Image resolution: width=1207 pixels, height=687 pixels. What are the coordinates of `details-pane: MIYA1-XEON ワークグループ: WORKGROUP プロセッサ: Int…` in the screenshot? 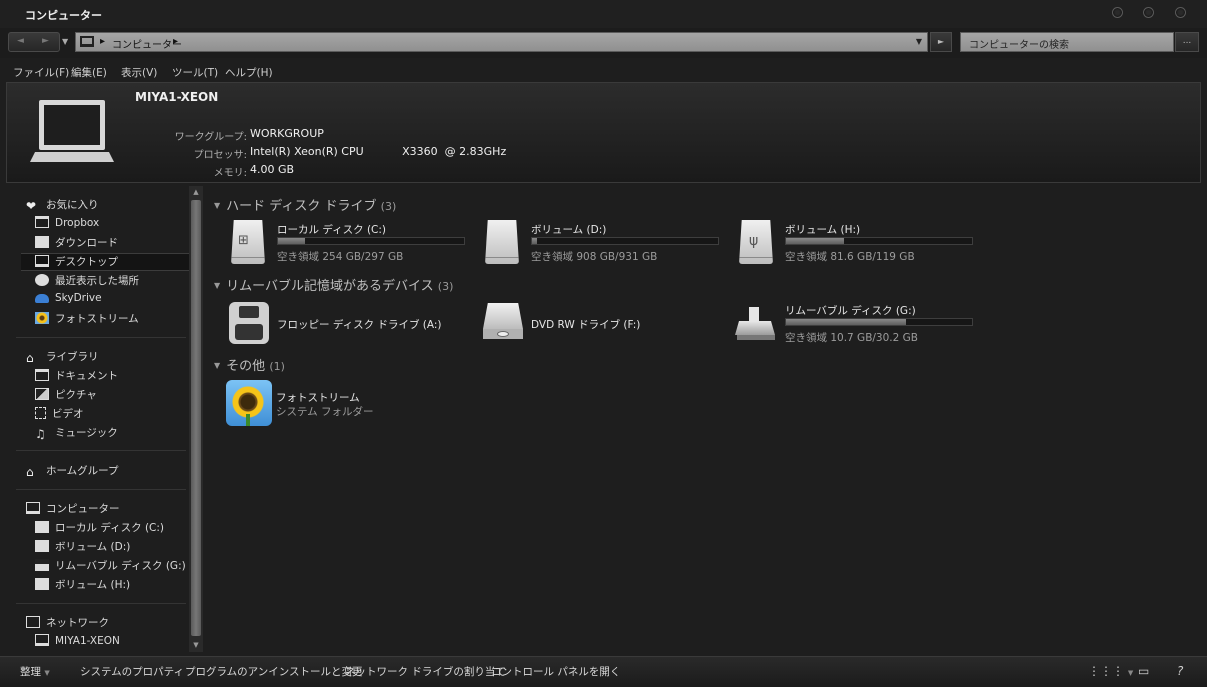 It's located at (603, 132).